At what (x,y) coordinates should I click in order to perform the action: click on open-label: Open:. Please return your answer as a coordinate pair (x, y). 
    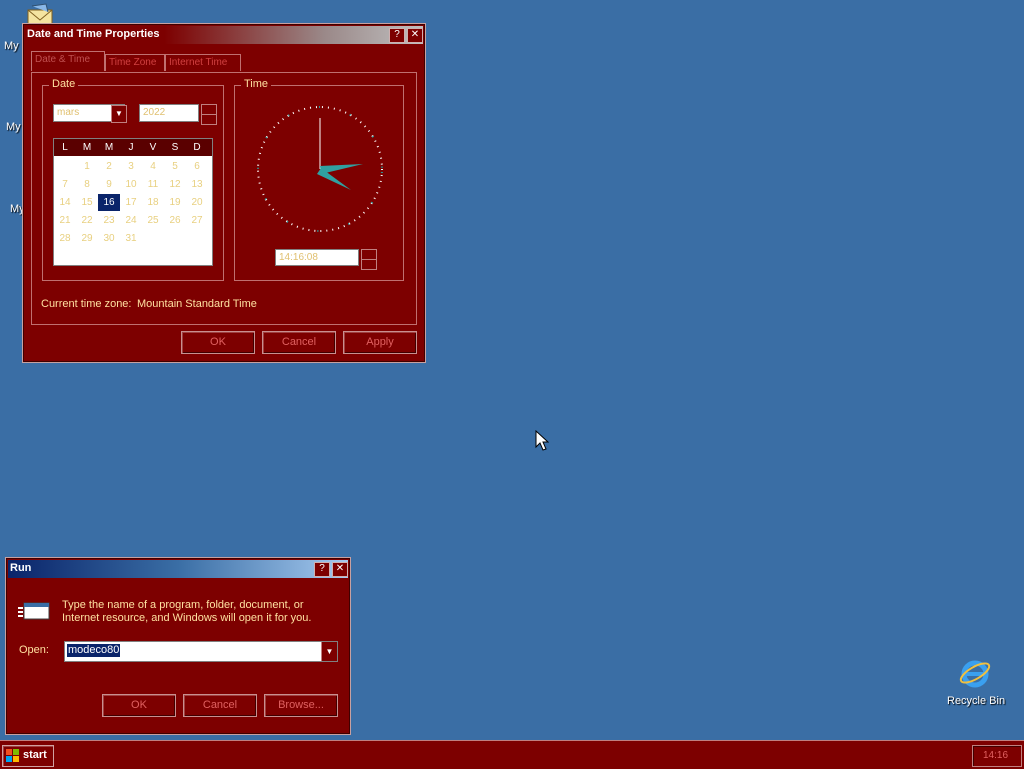
    Looking at the image, I should click on (34, 650).